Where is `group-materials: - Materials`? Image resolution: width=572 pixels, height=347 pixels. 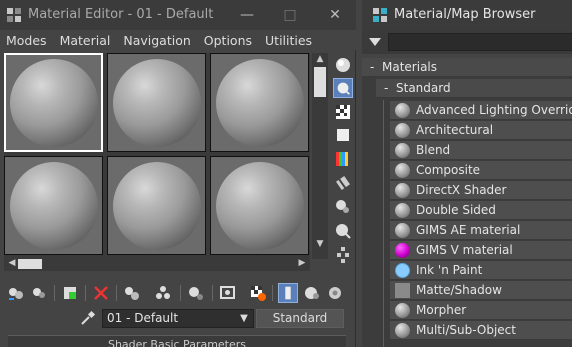 group-materials: - Materials is located at coordinates (467, 67).